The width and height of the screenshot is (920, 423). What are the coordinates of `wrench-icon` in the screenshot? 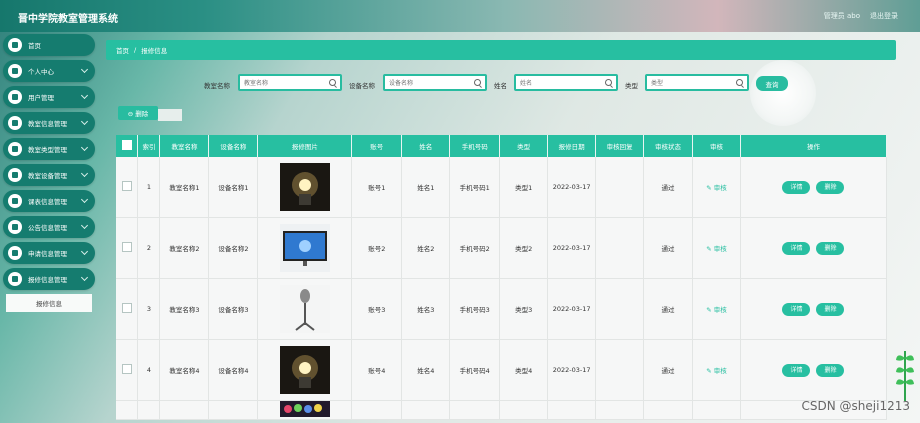 It's located at (15, 279).